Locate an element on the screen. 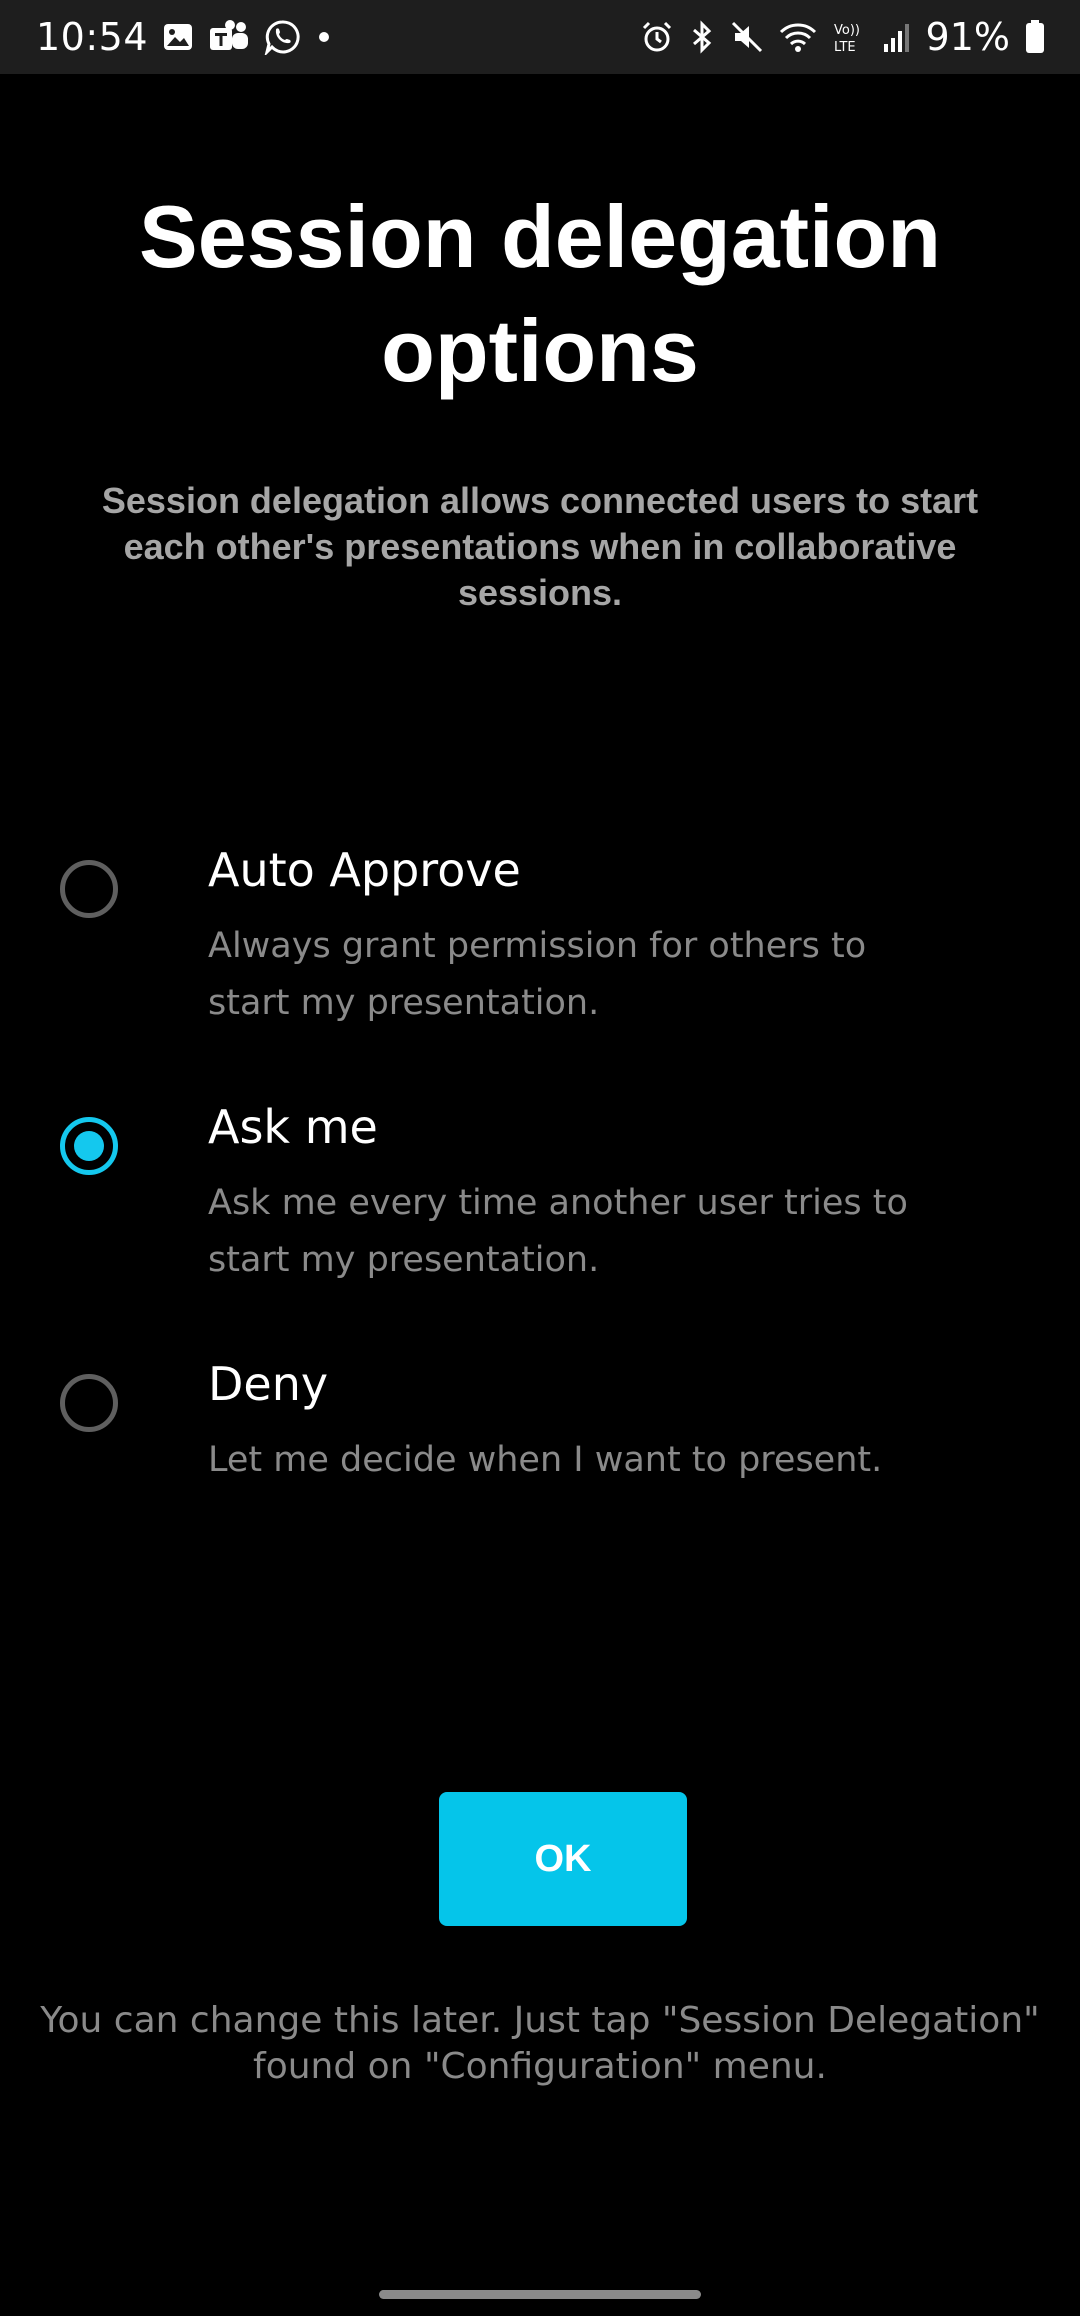 The image size is (1080, 2316). wifi-icon is located at coordinates (798, 37).